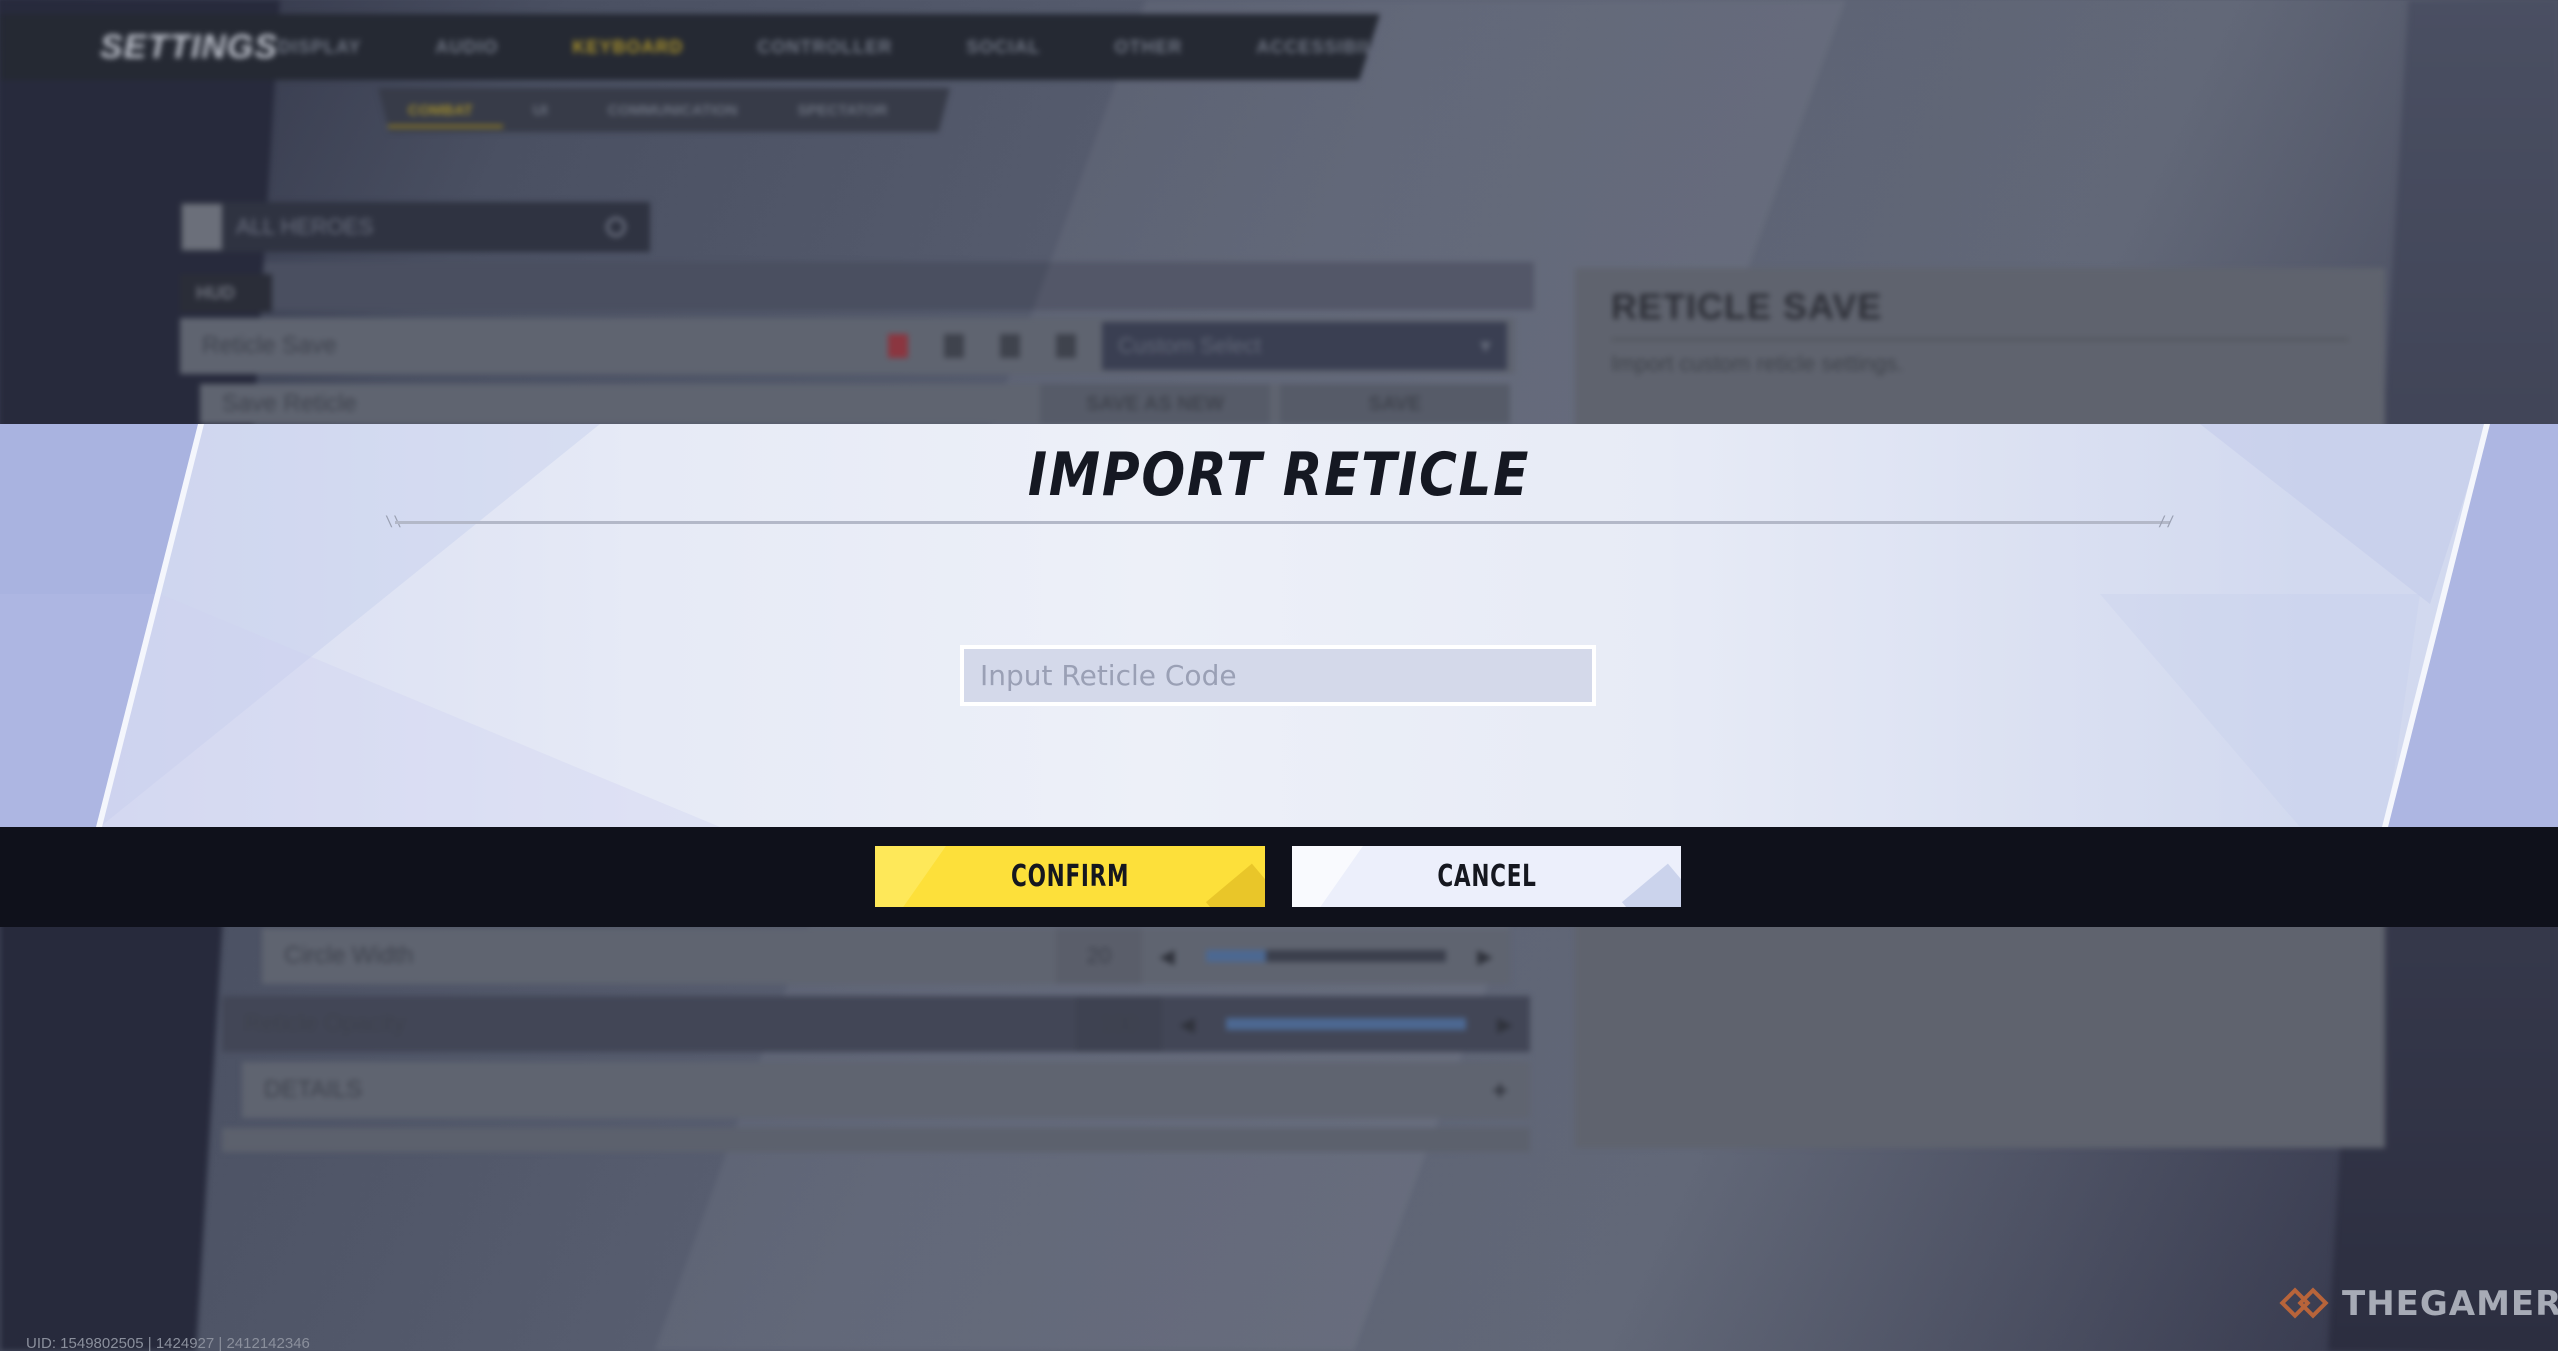  Describe the element at coordinates (226, 293) in the screenshot. I see `section-tag-hud: HUD` at that location.